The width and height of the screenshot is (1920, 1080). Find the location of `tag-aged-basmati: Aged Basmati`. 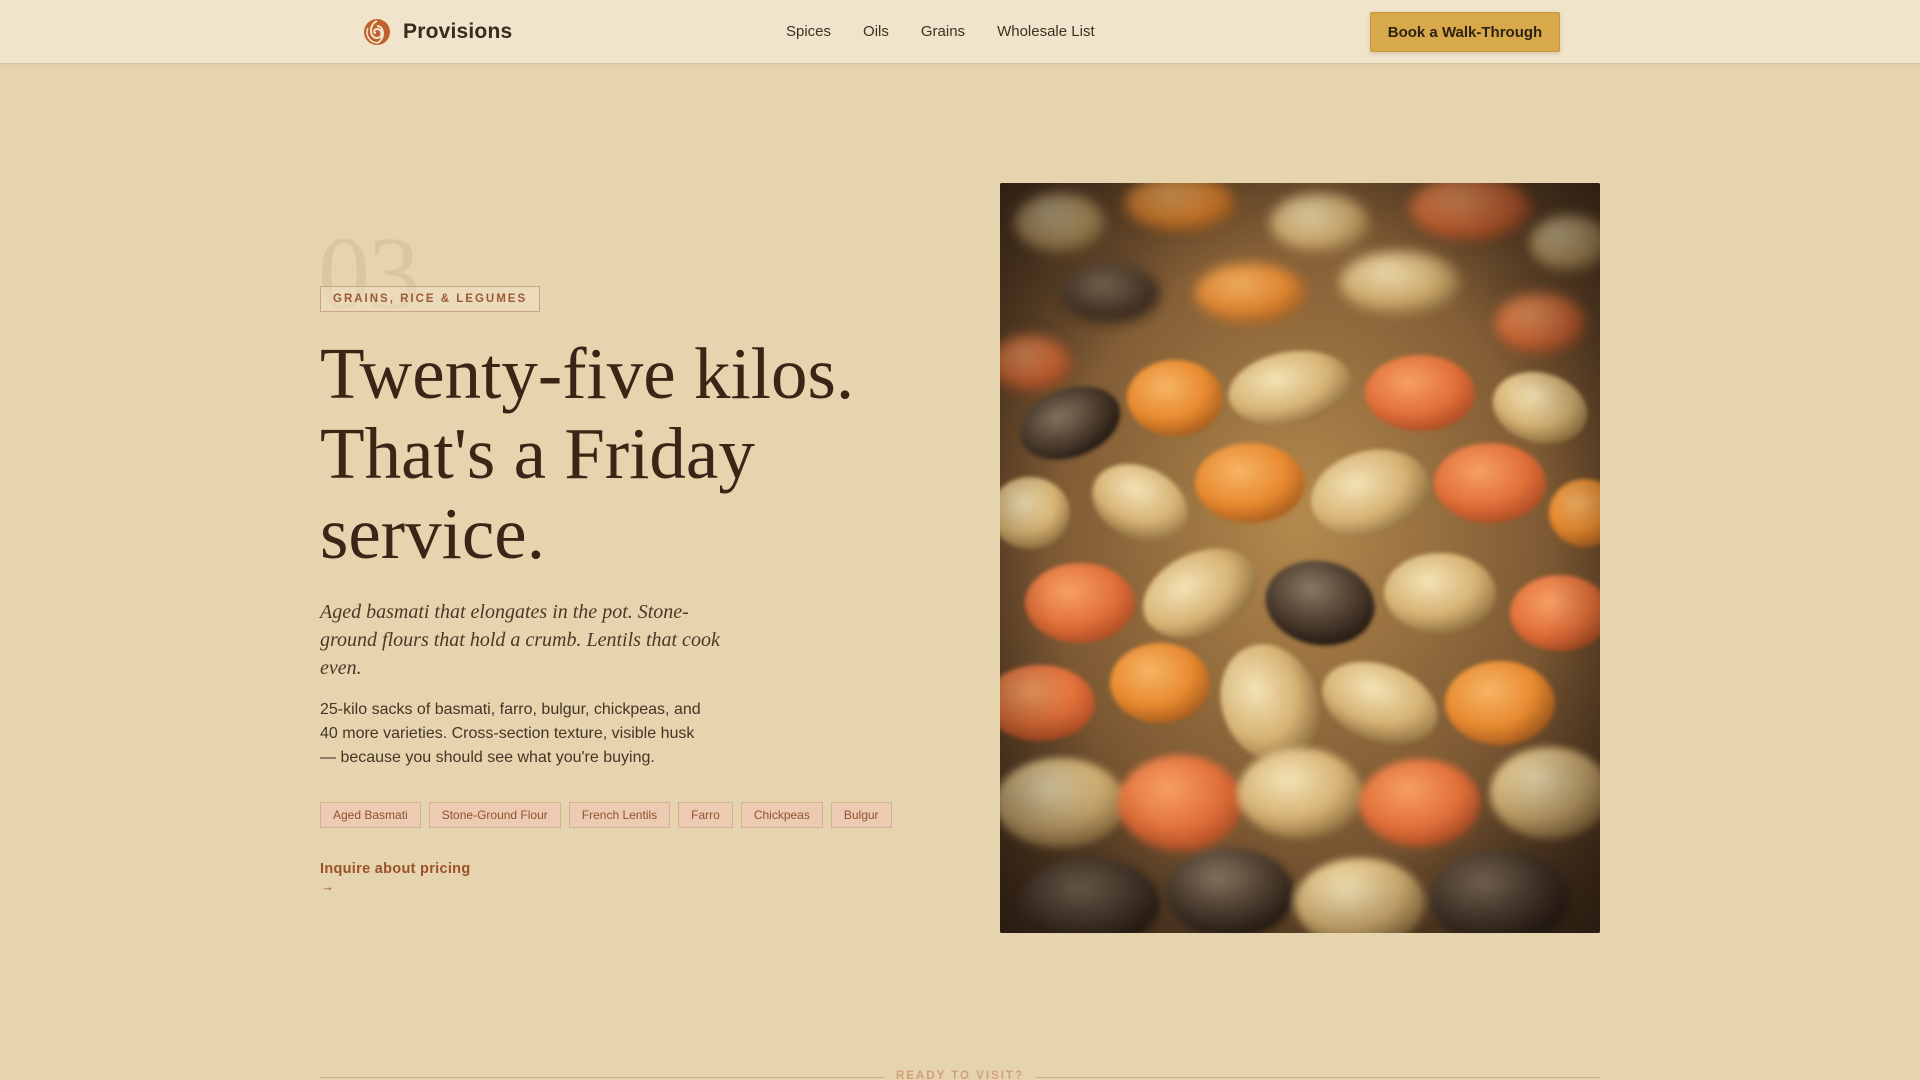

tag-aged-basmati: Aged Basmati is located at coordinates (370, 815).